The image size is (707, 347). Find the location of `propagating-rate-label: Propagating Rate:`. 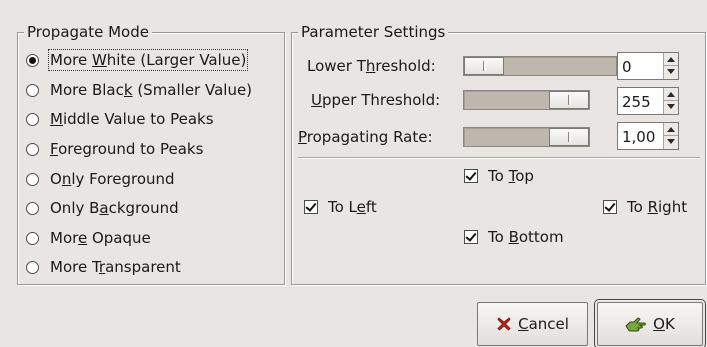

propagating-rate-label: Propagating Rate: is located at coordinates (365, 137).